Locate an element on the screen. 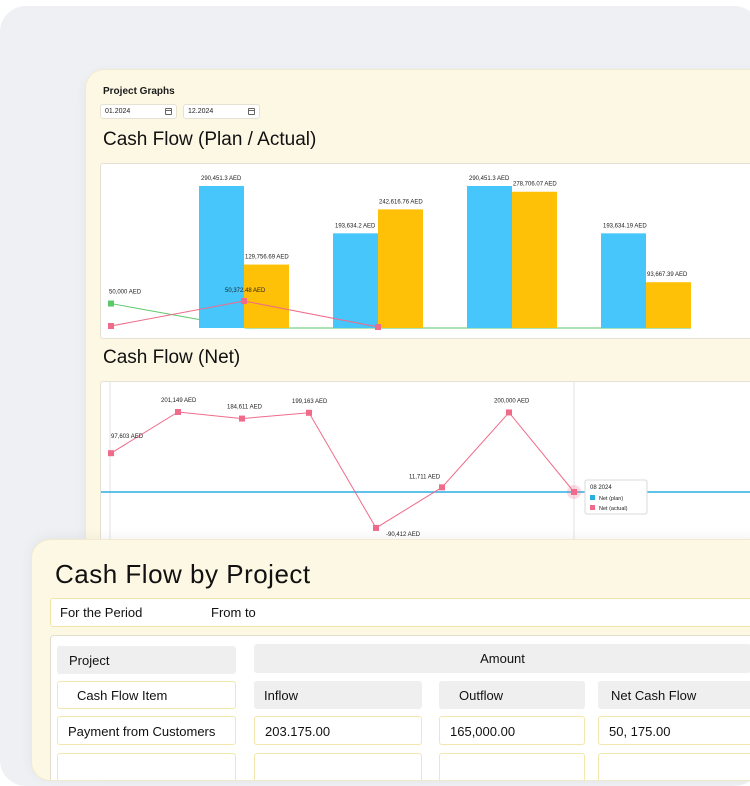 This screenshot has height=786, width=750. net-actual-label: 184,611 AED is located at coordinates (245, 408).